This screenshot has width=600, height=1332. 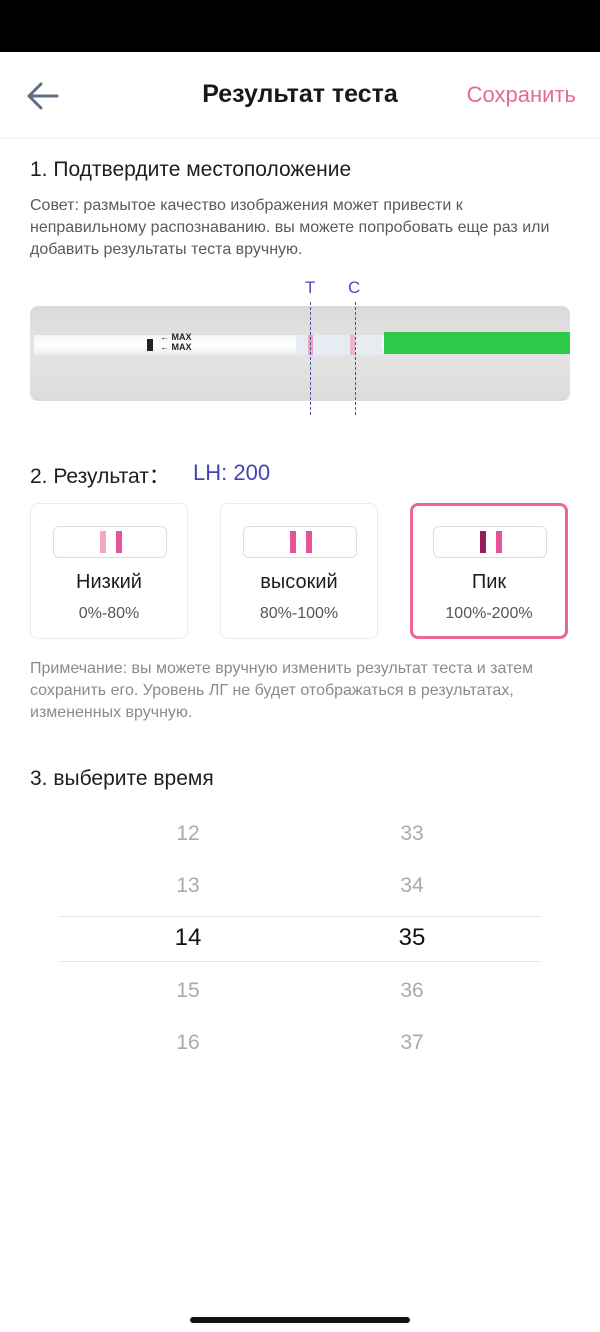 What do you see at coordinates (232, 472) in the screenshot?
I see `lh-value: LH: 200` at bounding box center [232, 472].